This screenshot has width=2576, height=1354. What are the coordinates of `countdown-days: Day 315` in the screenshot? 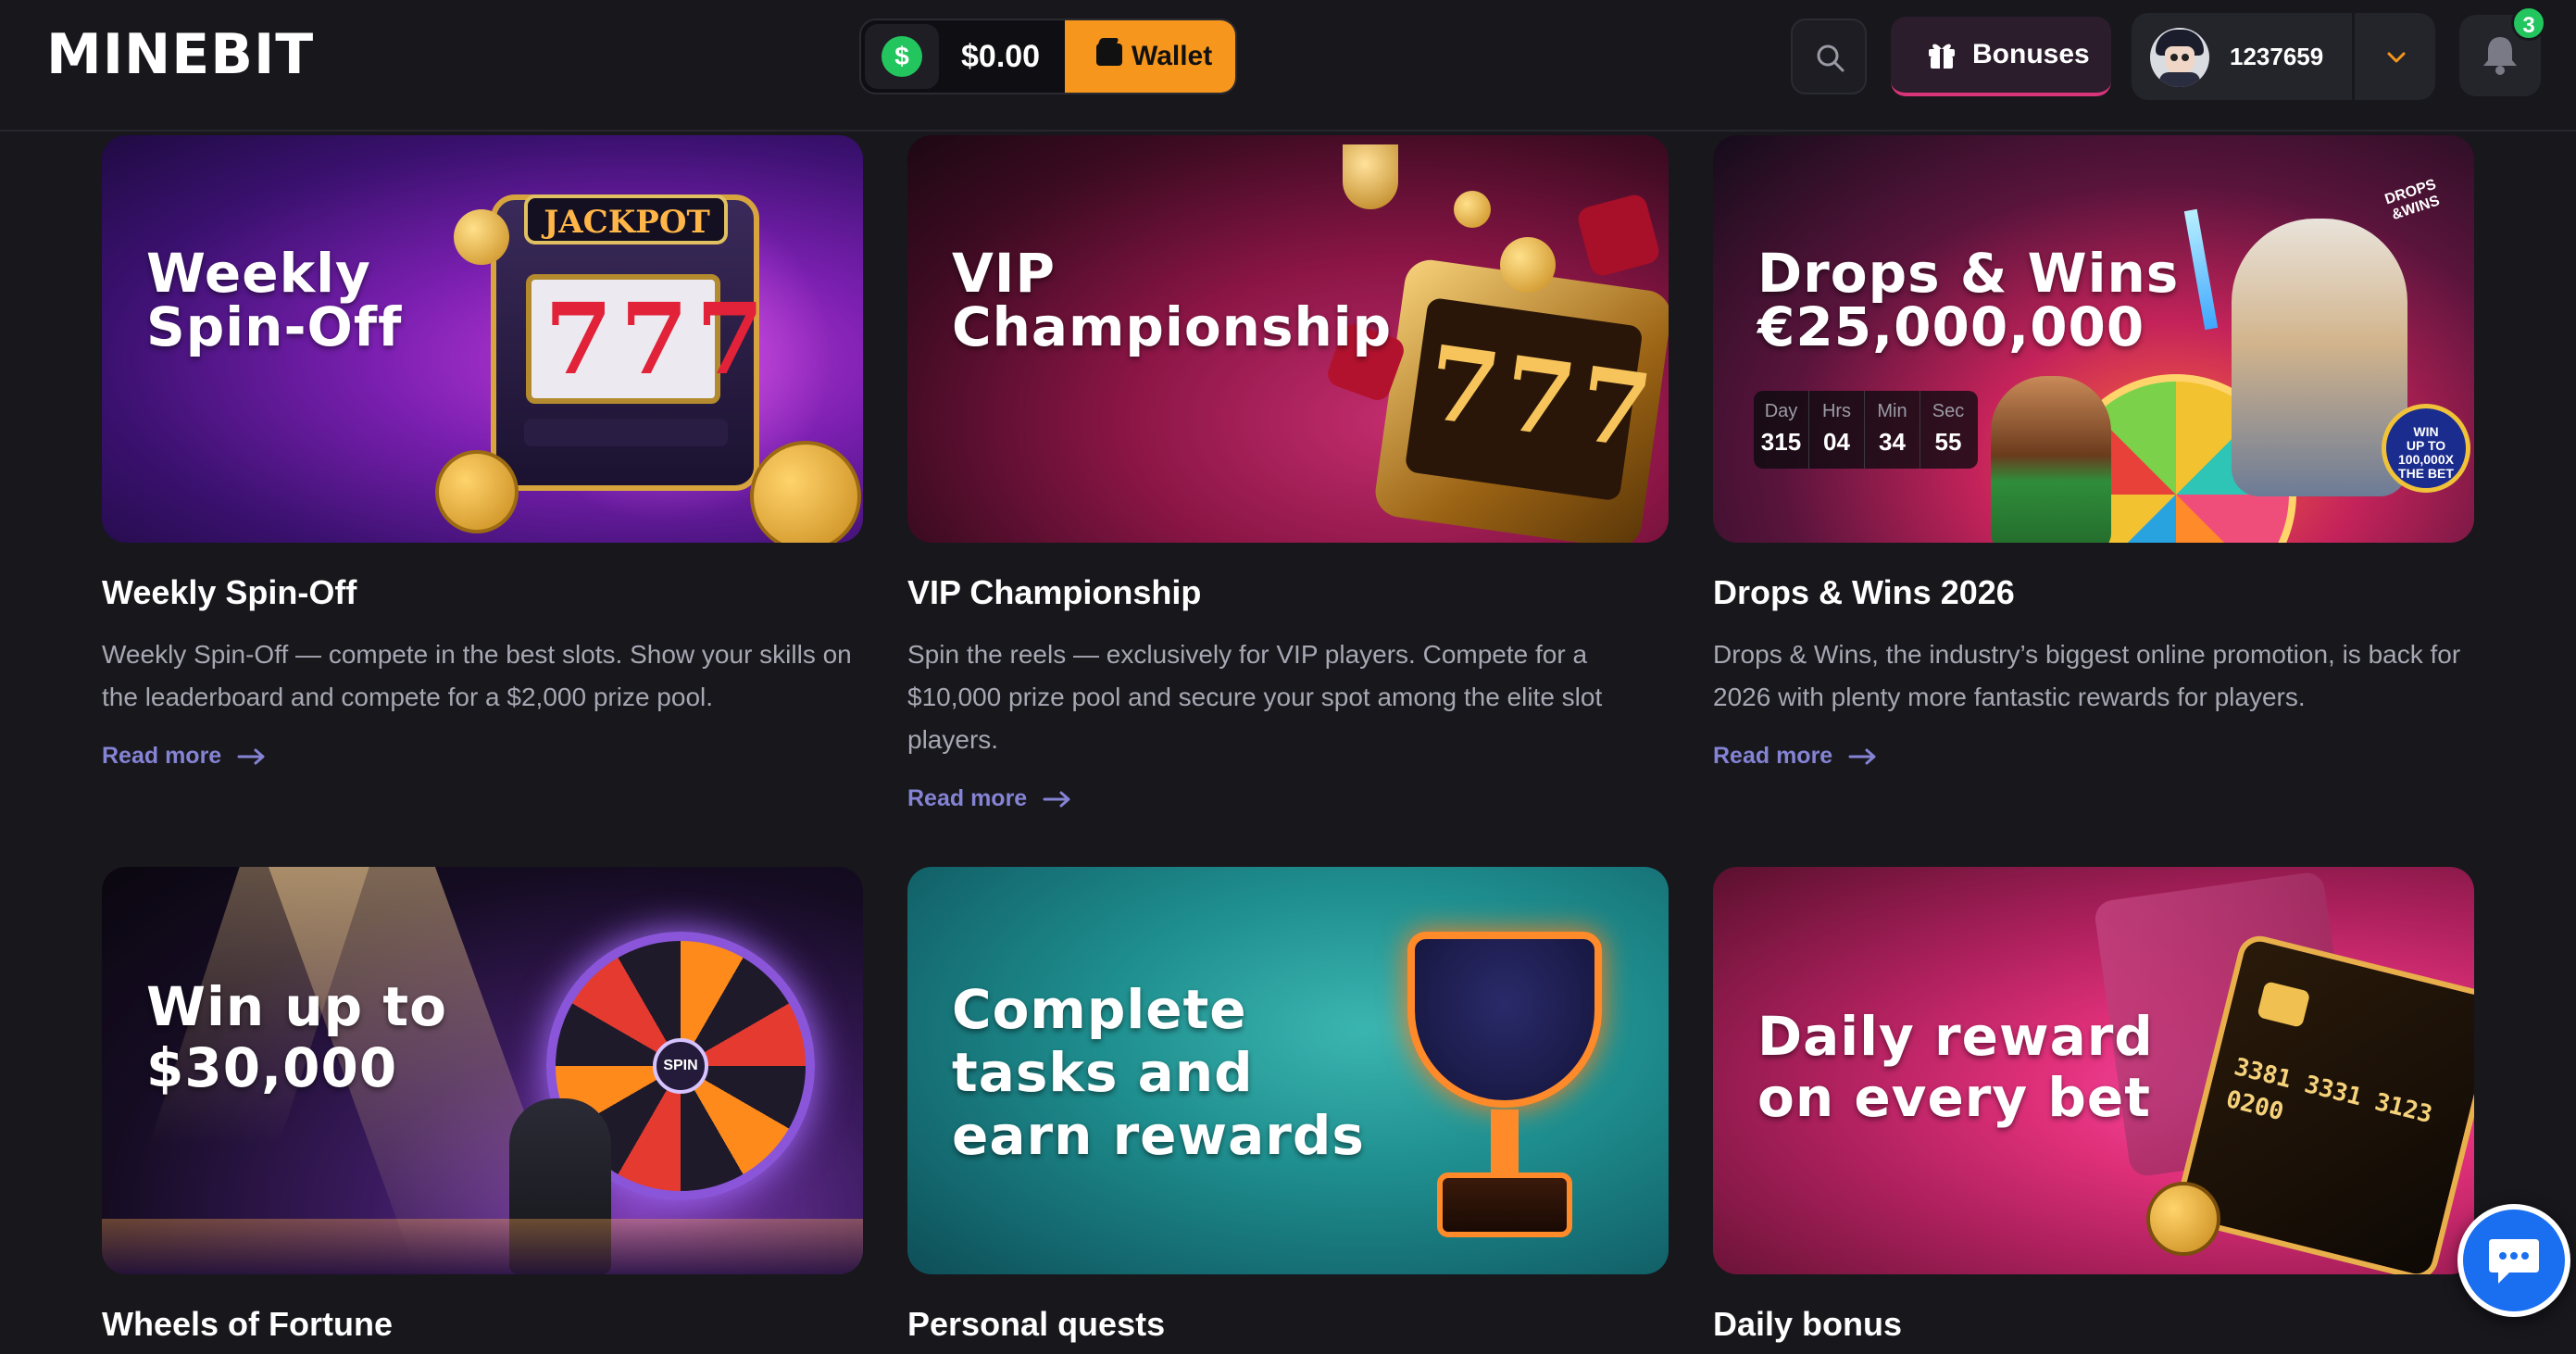 It's located at (1781, 430).